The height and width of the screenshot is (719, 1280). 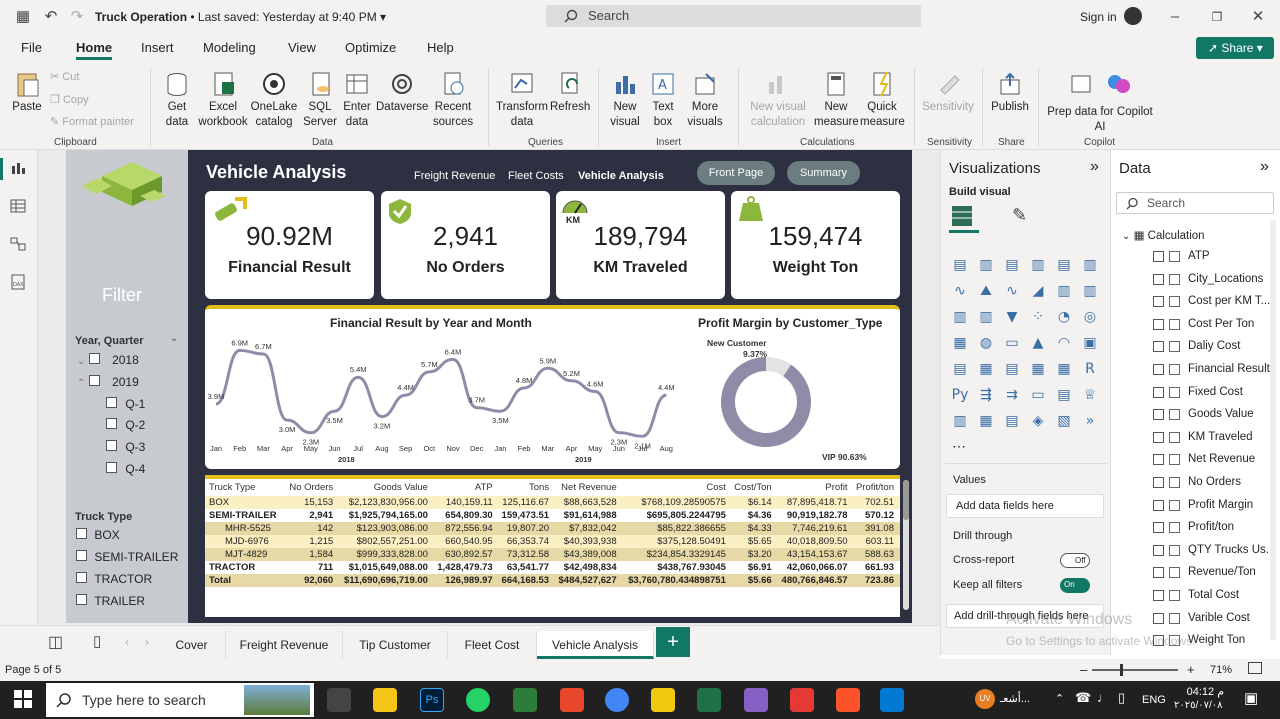 I want to click on dax-query-icon: DAX, so click(x=19, y=283).